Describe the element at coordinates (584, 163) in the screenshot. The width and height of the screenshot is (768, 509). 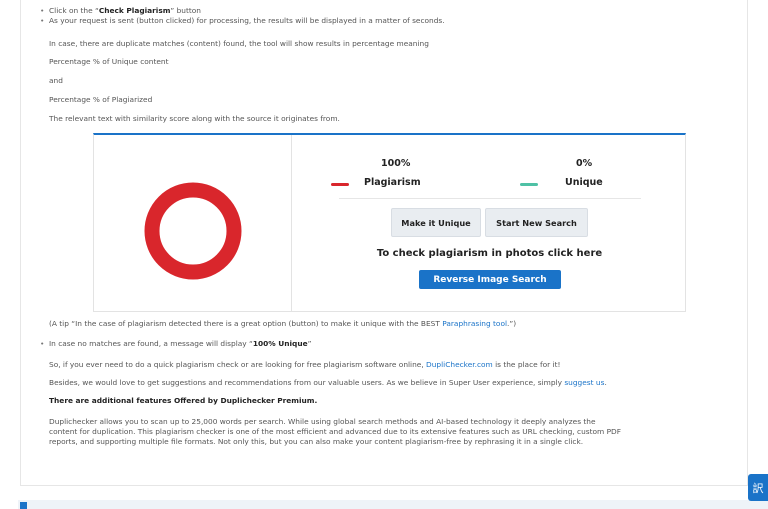
I see `unique-percentage: 0%` at that location.